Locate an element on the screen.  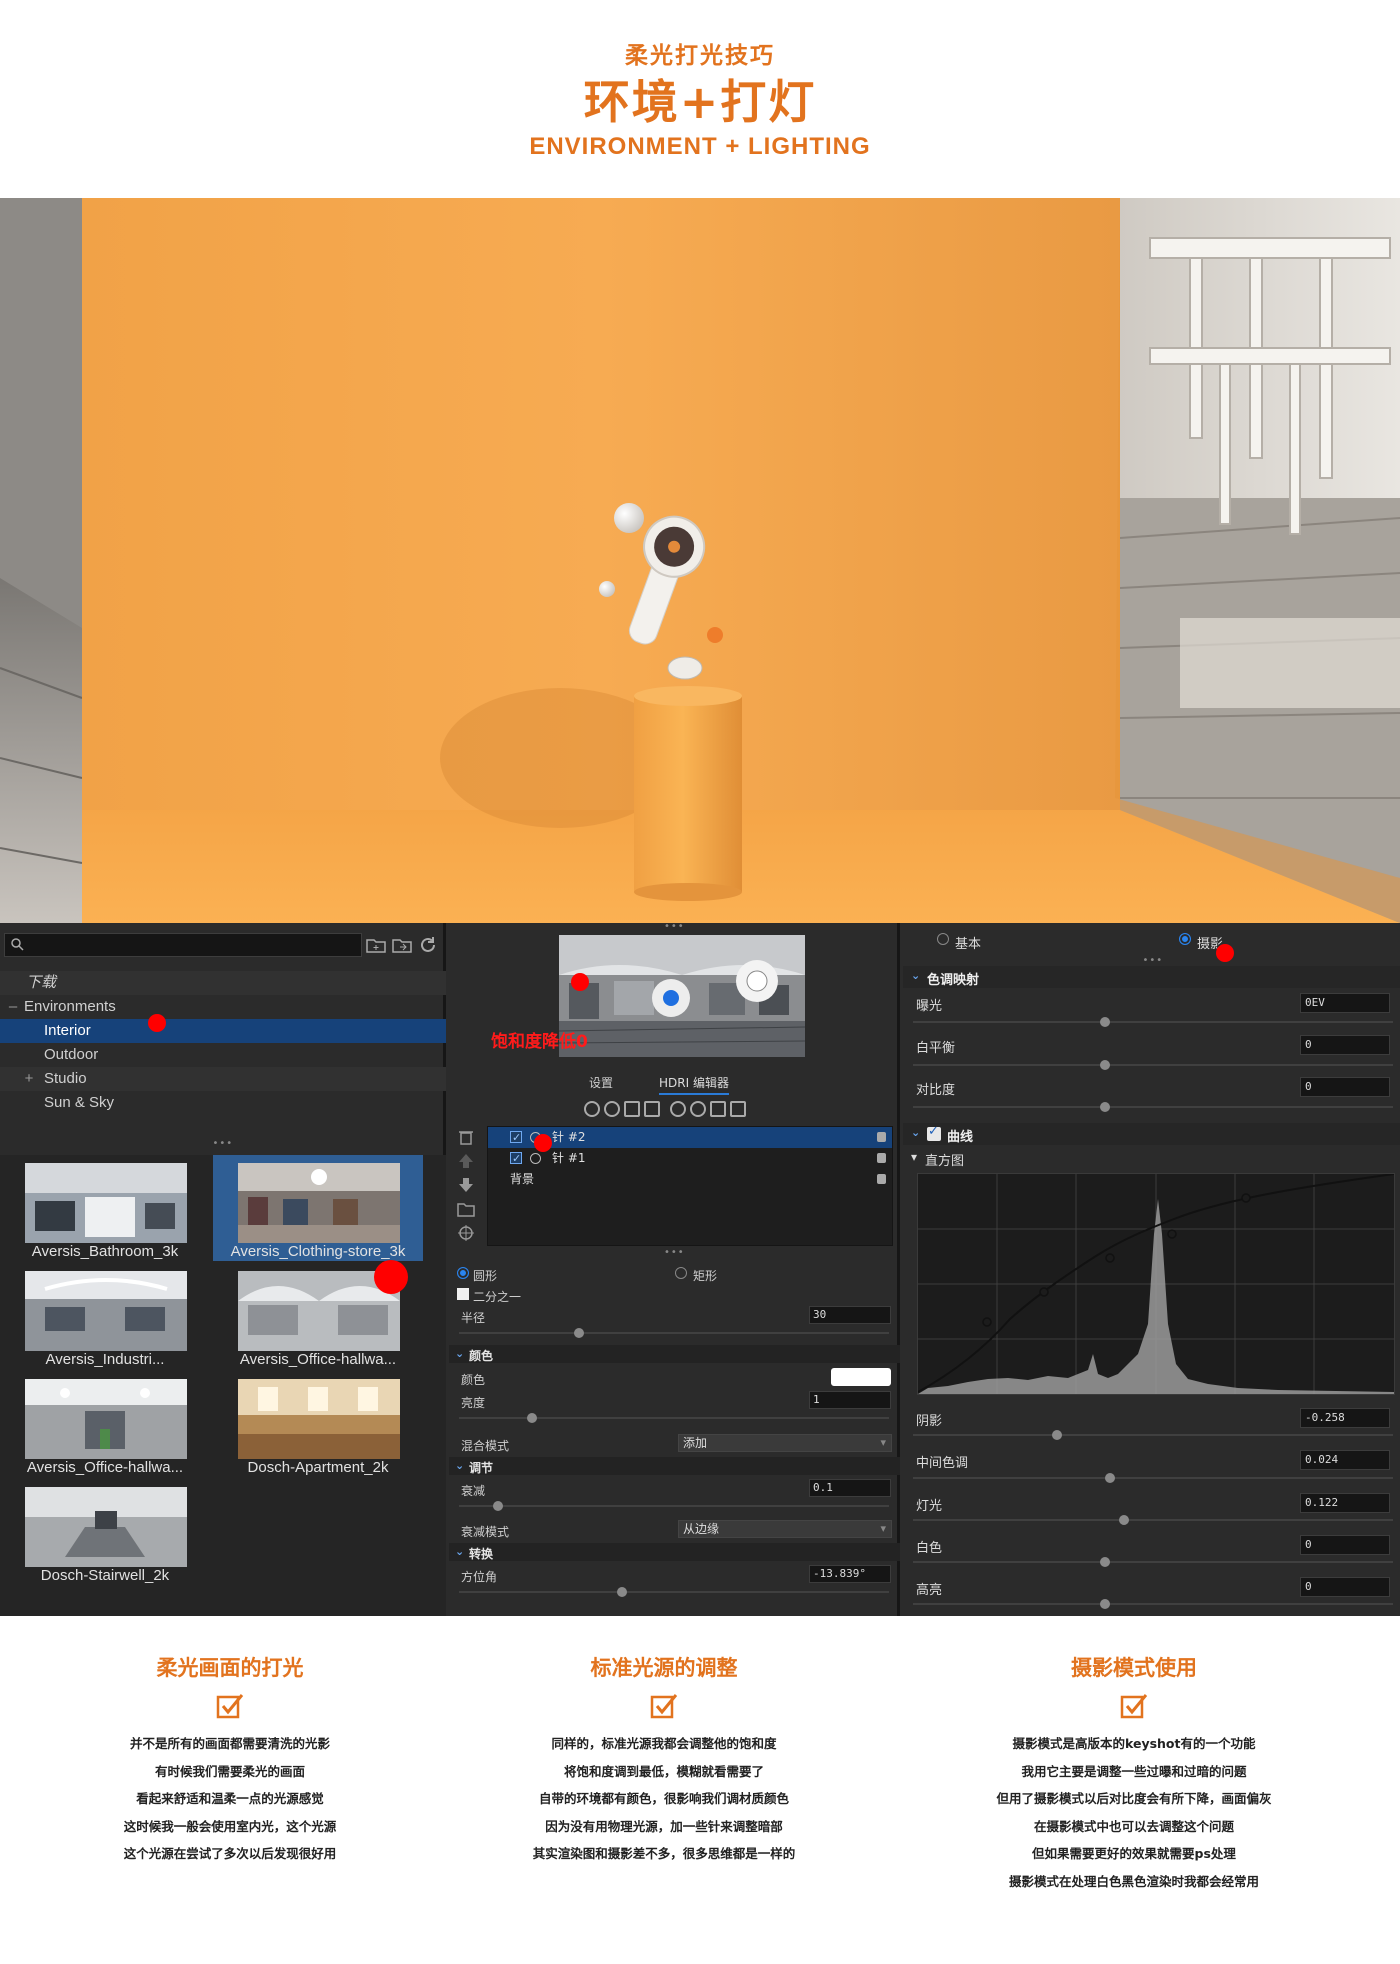
azimuth-slider is located at coordinates (674, 1592).